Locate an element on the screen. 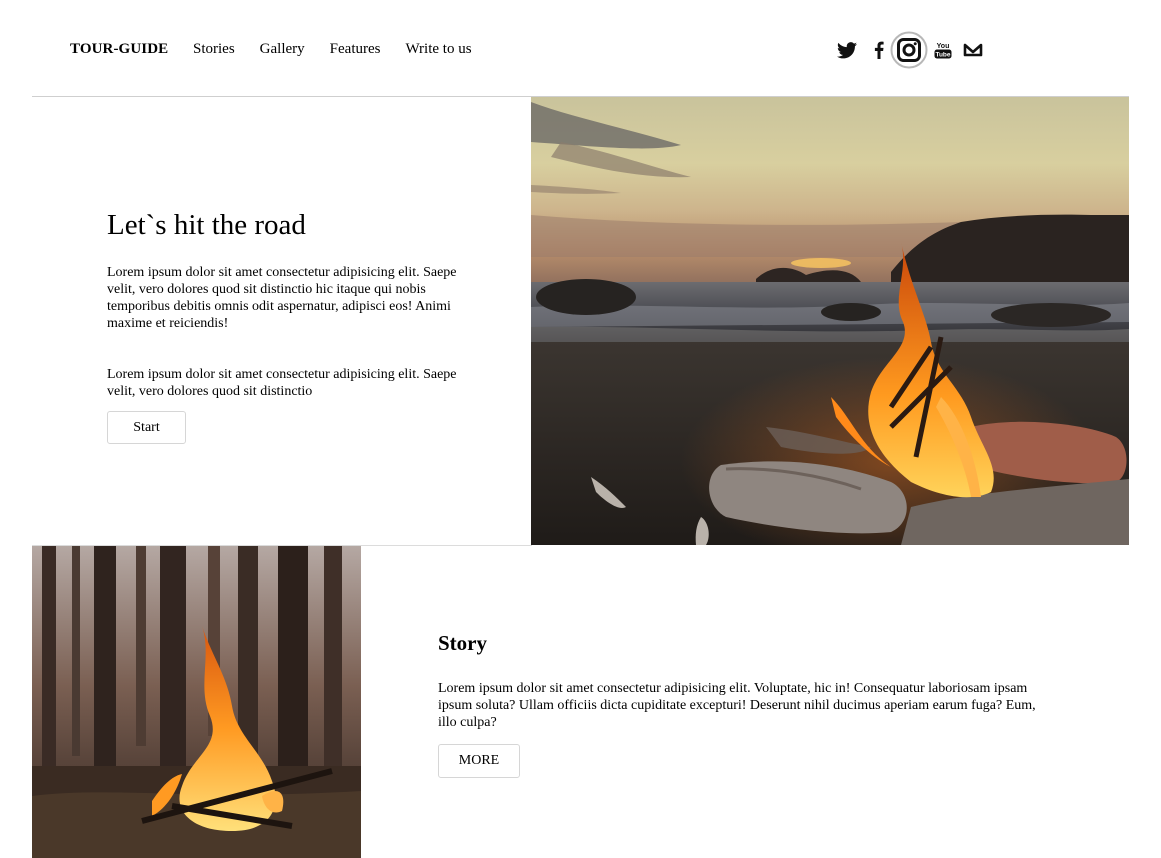 The image size is (1161, 858). instagram-icon is located at coordinates (909, 50).